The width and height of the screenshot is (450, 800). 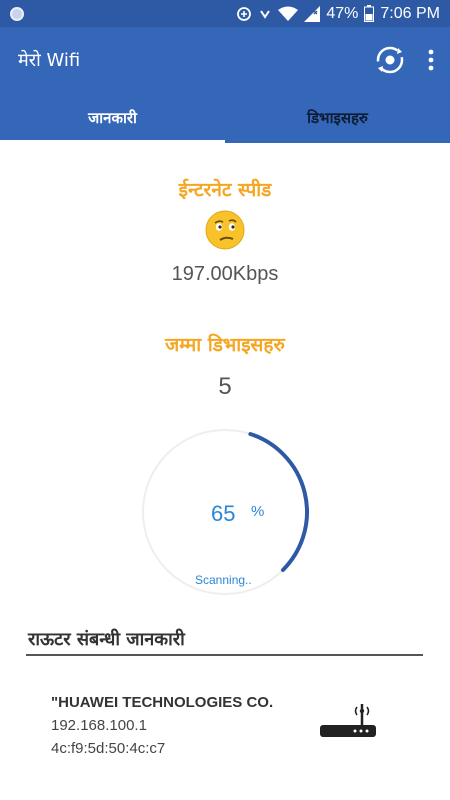 What do you see at coordinates (225, 13) in the screenshot?
I see `status-bar: 47% 7:06 PM` at bounding box center [225, 13].